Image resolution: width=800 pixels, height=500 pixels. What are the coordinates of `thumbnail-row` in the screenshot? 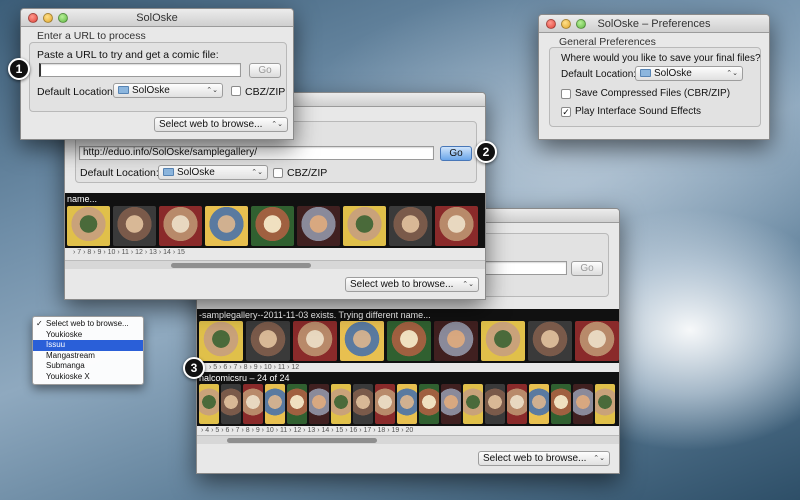 It's located at (408, 341).